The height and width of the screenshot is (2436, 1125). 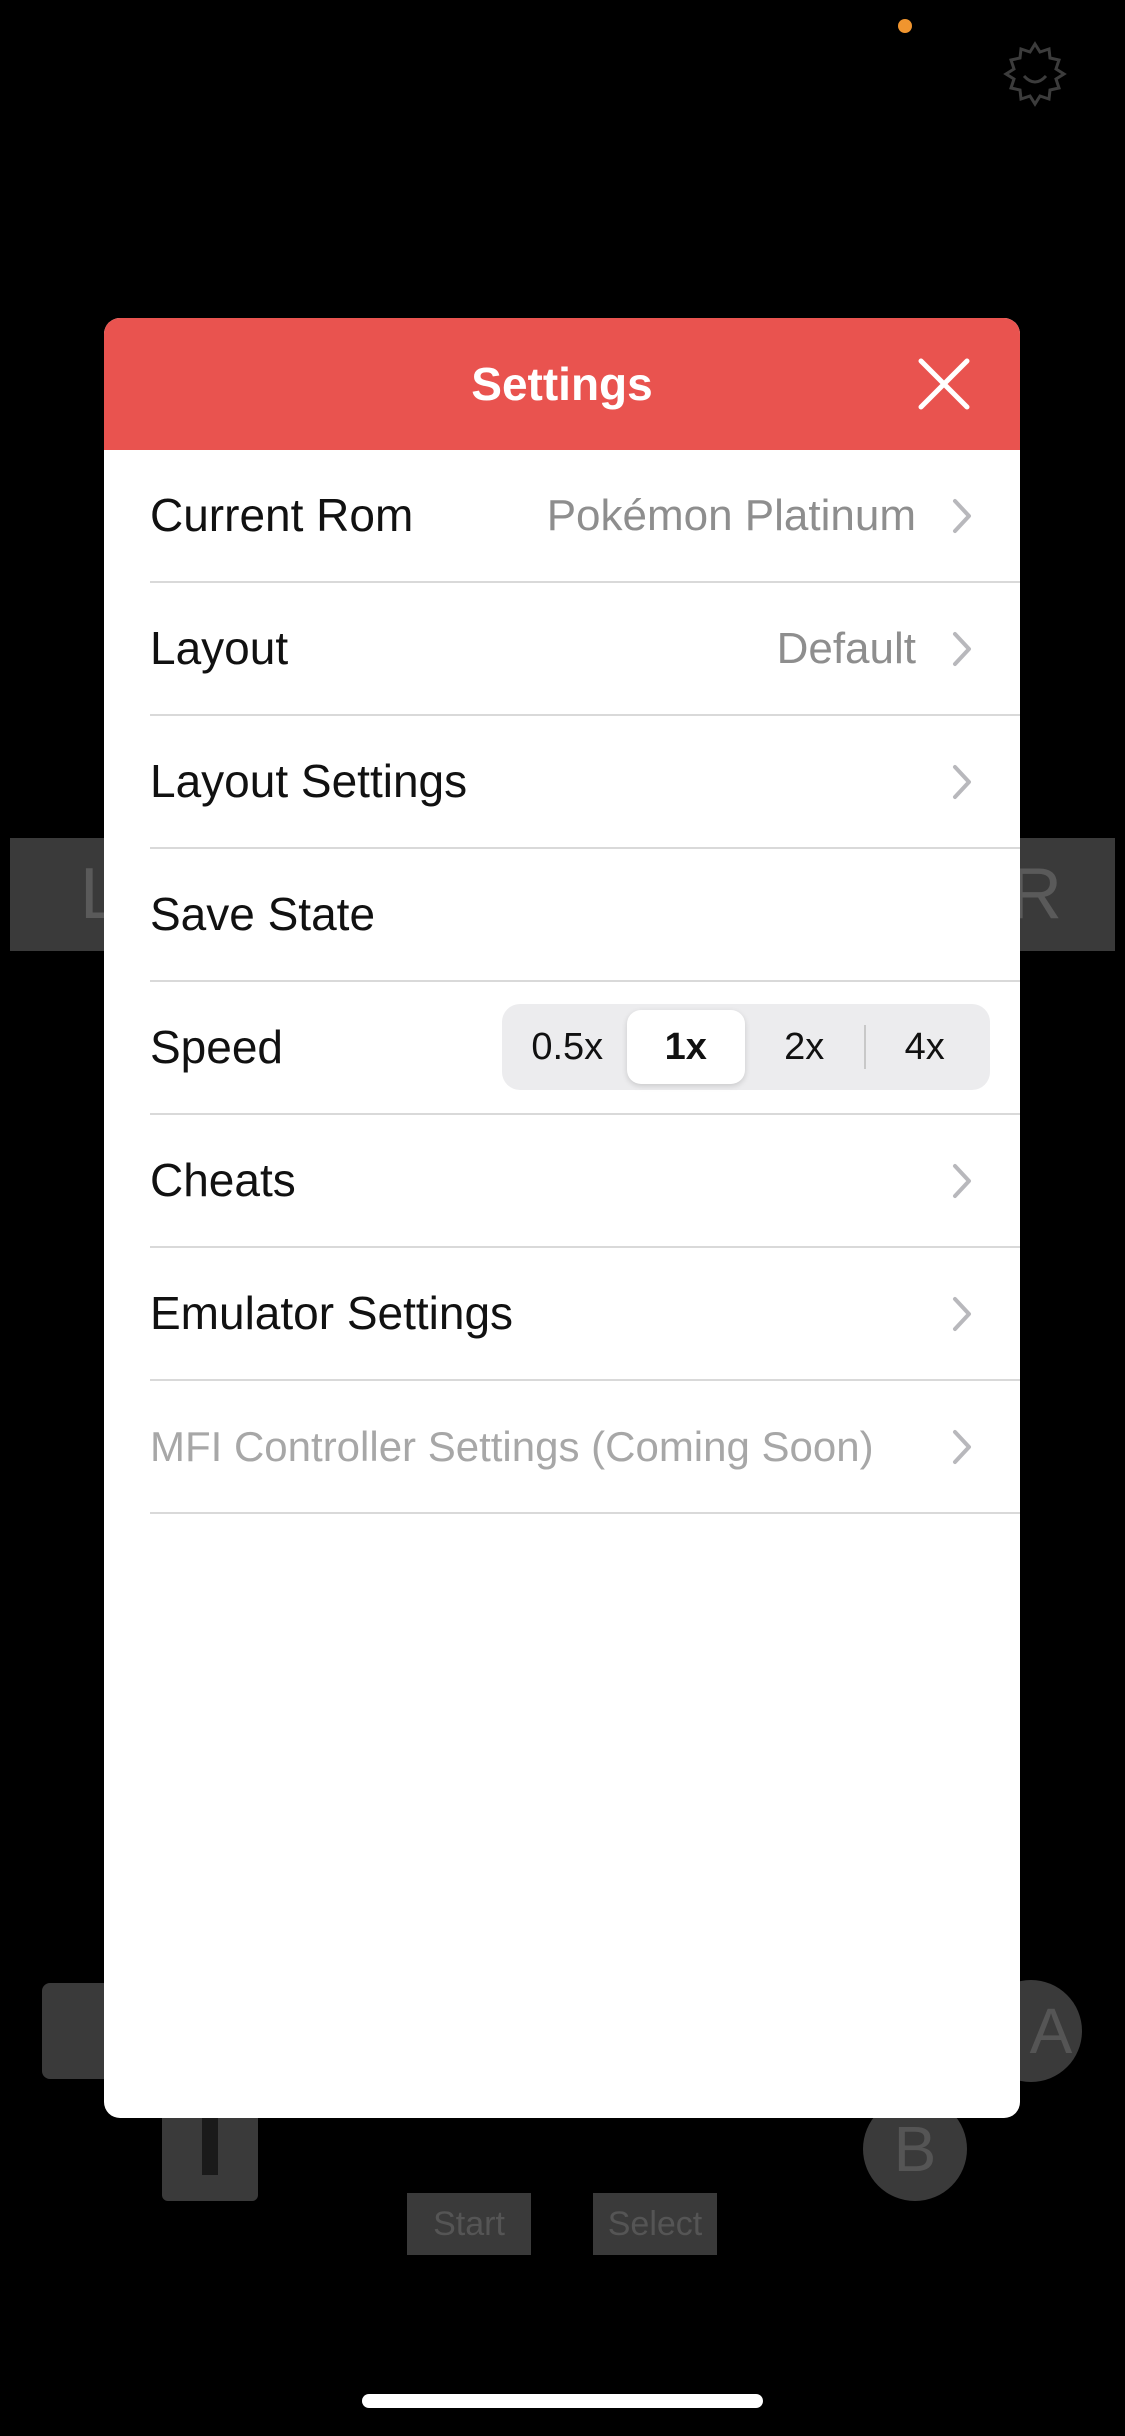 I want to click on home-indicator, so click(x=562, y=2401).